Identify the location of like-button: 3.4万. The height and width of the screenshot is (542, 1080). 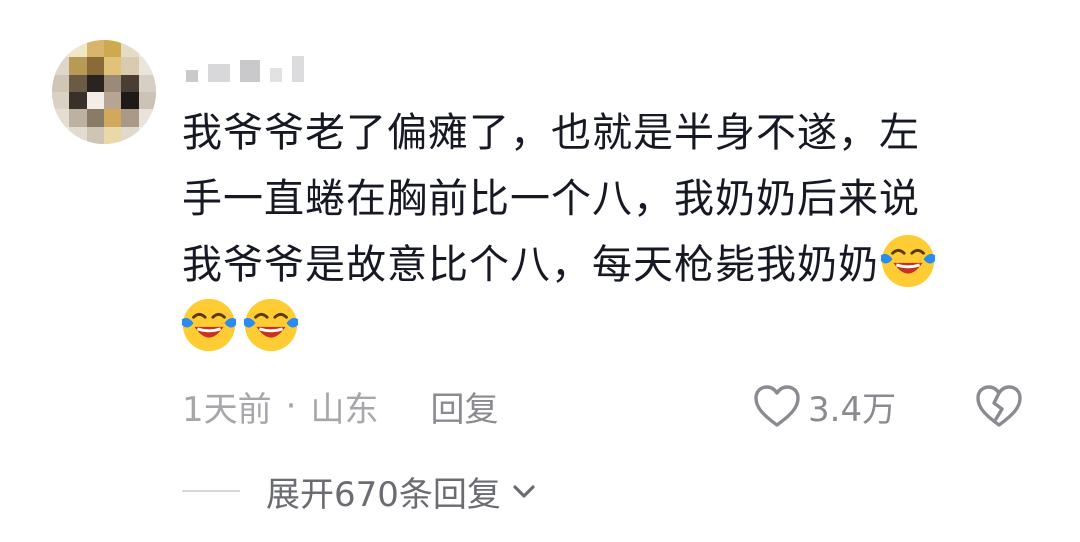
(824, 406).